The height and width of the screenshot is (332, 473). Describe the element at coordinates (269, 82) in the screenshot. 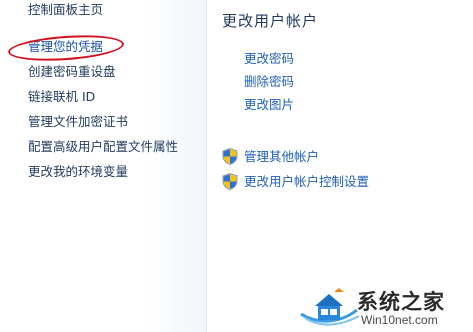

I see `remove-password-link: 删除密码` at that location.